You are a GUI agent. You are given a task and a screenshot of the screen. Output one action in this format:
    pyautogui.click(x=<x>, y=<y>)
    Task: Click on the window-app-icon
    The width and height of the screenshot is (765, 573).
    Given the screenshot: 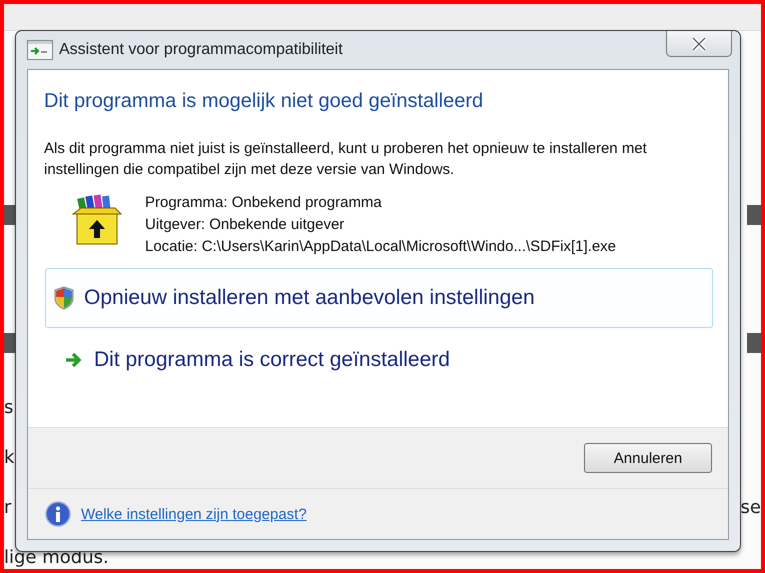 What is the action you would take?
    pyautogui.click(x=40, y=50)
    